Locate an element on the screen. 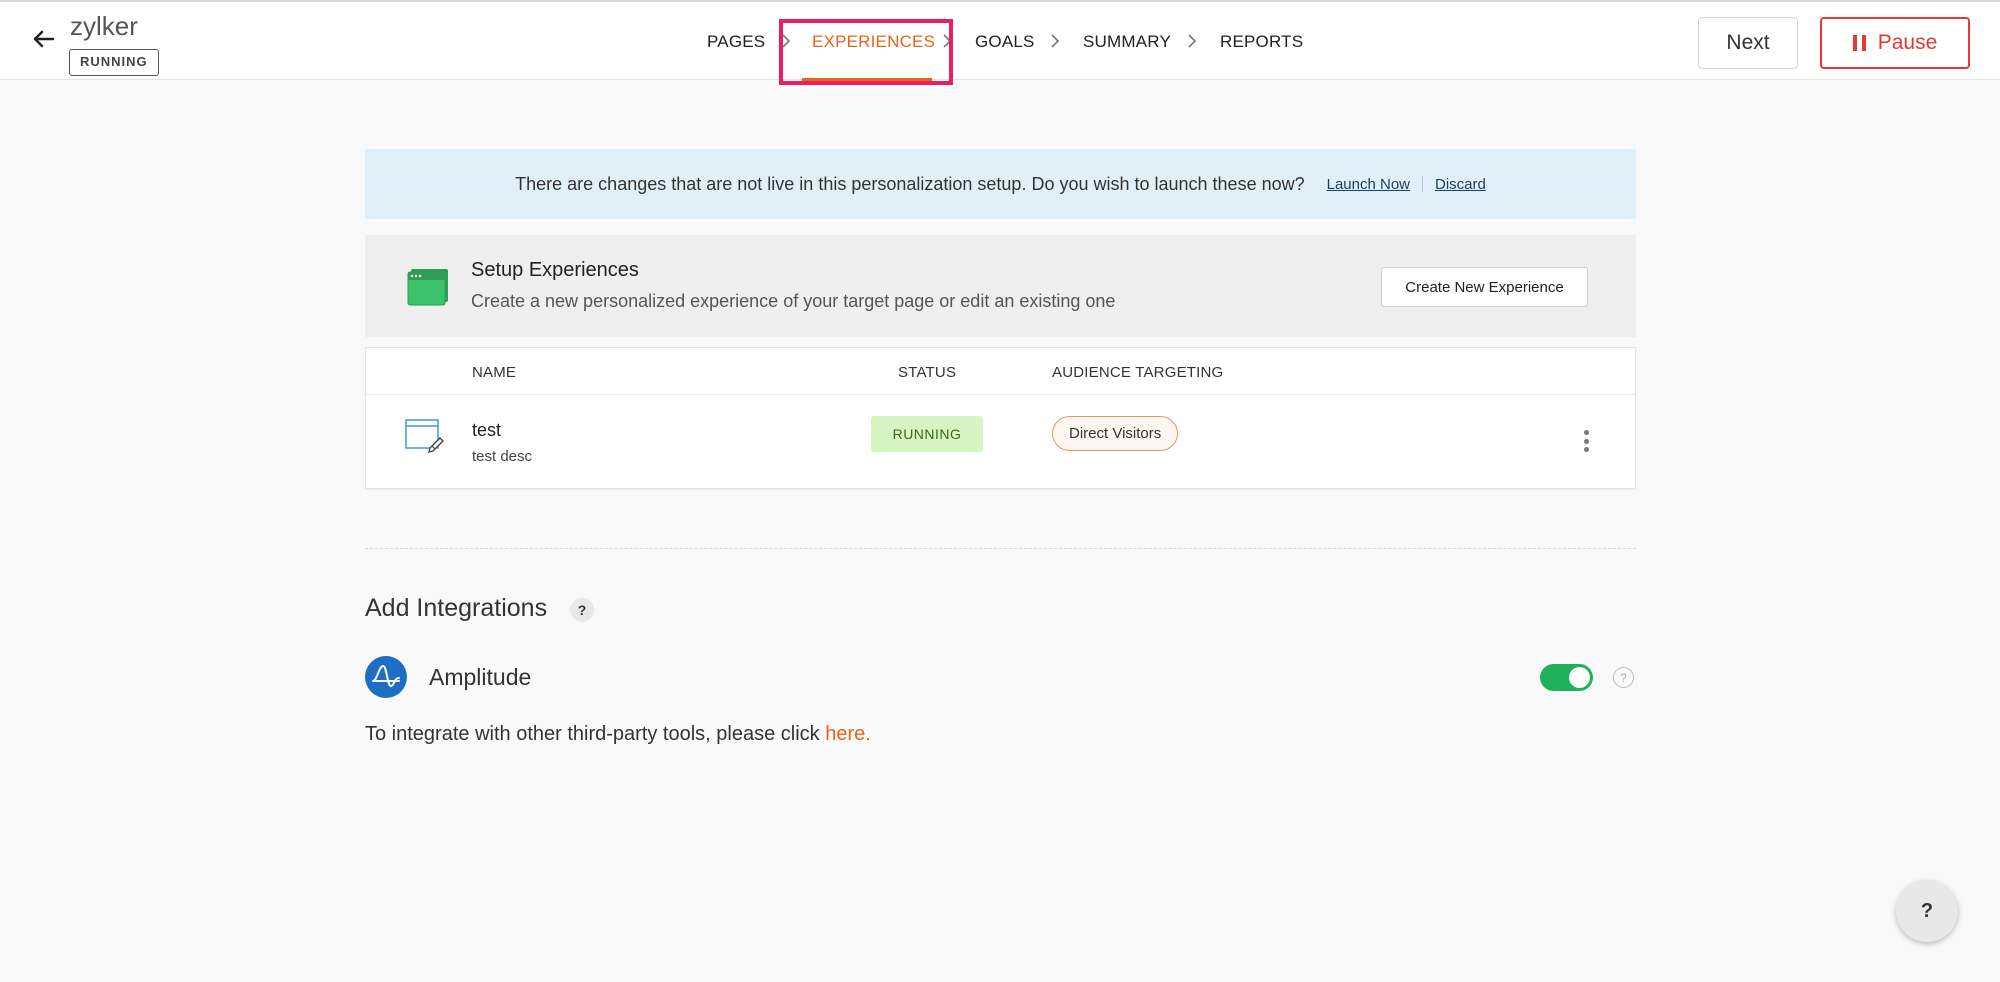  integration-name: Amplitude is located at coordinates (480, 677).